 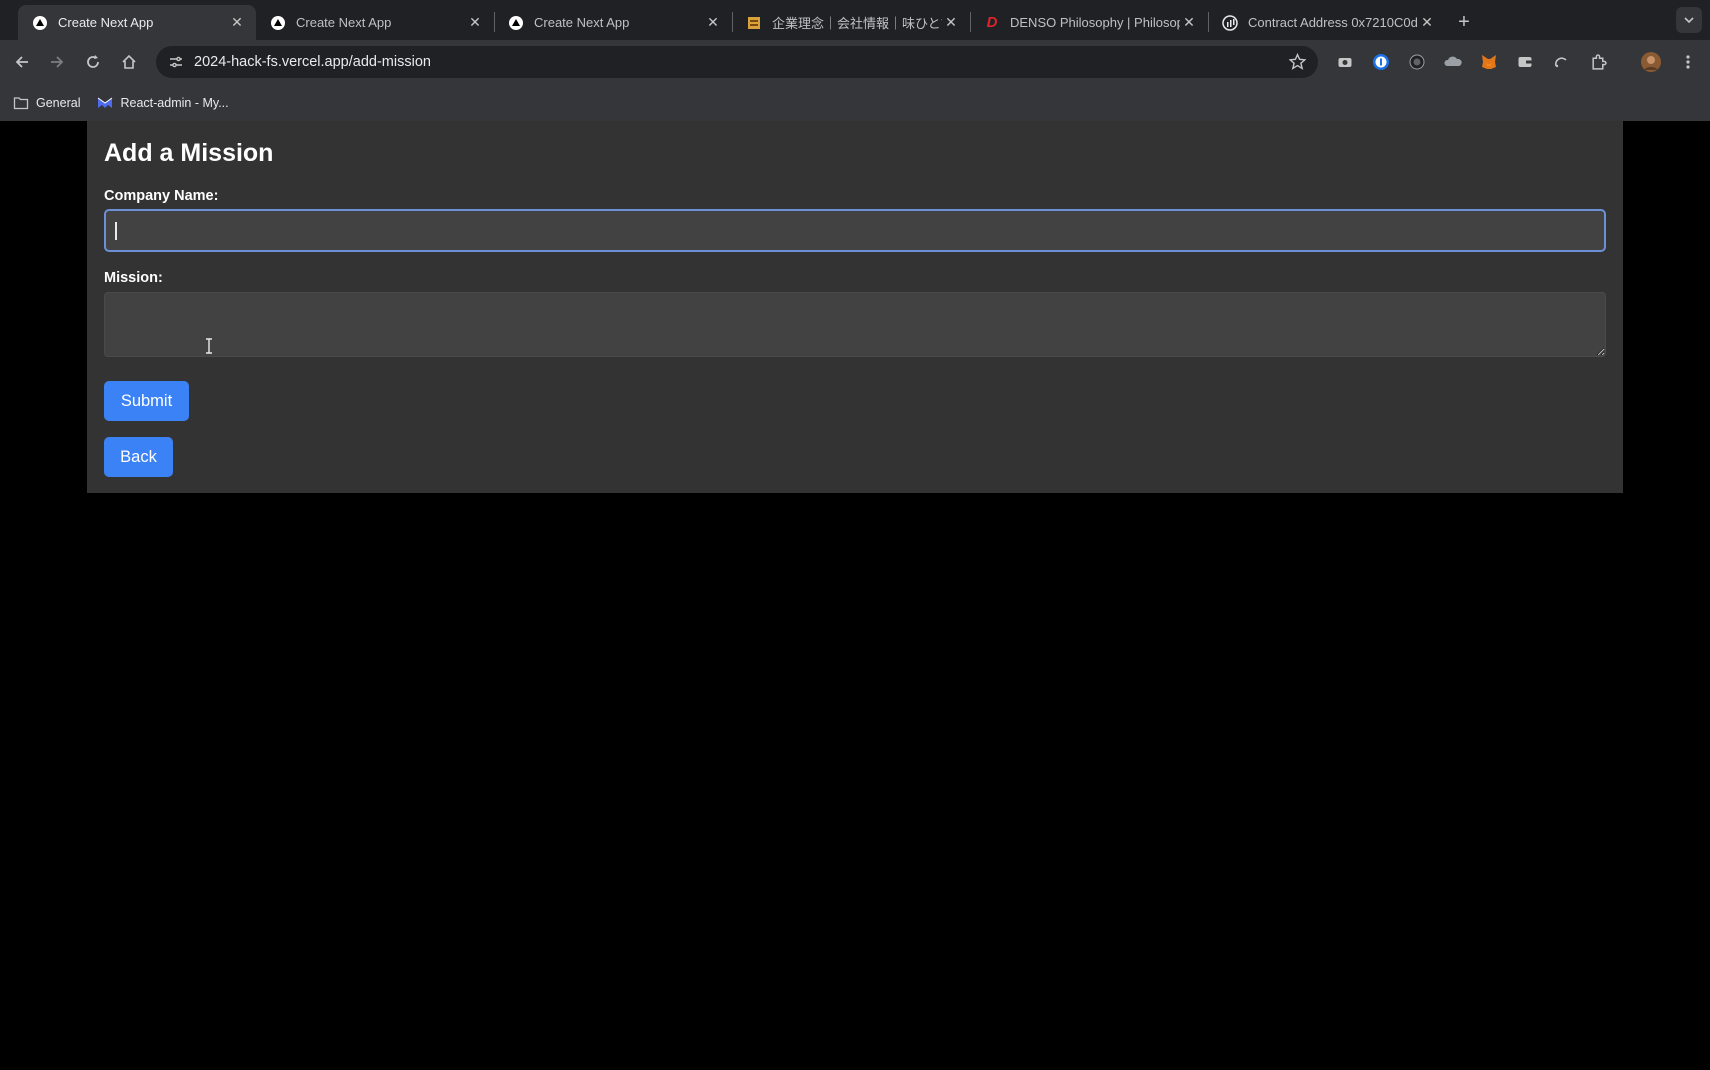 What do you see at coordinates (209, 348) in the screenshot?
I see `text-cursor-icon` at bounding box center [209, 348].